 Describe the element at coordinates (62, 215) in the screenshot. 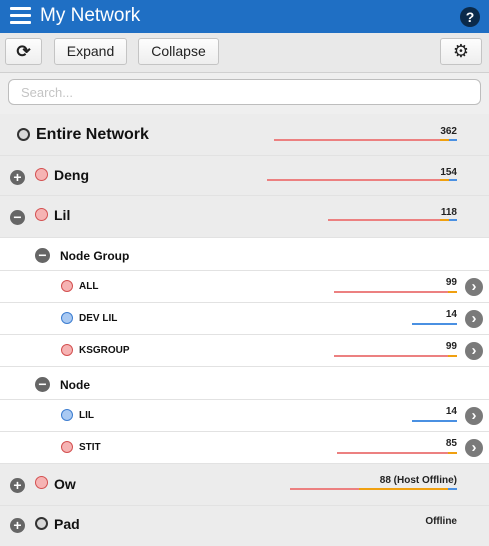

I see `tree-row-label: Lil` at that location.